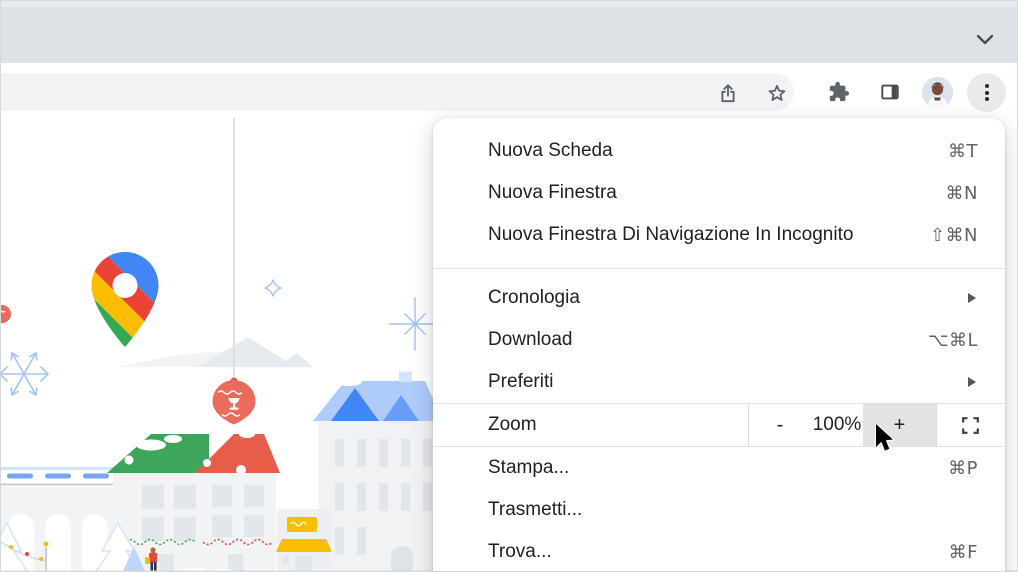 The width and height of the screenshot is (1018, 572). I want to click on menu-item-shortcut: ⌥⌘L, so click(952, 340).